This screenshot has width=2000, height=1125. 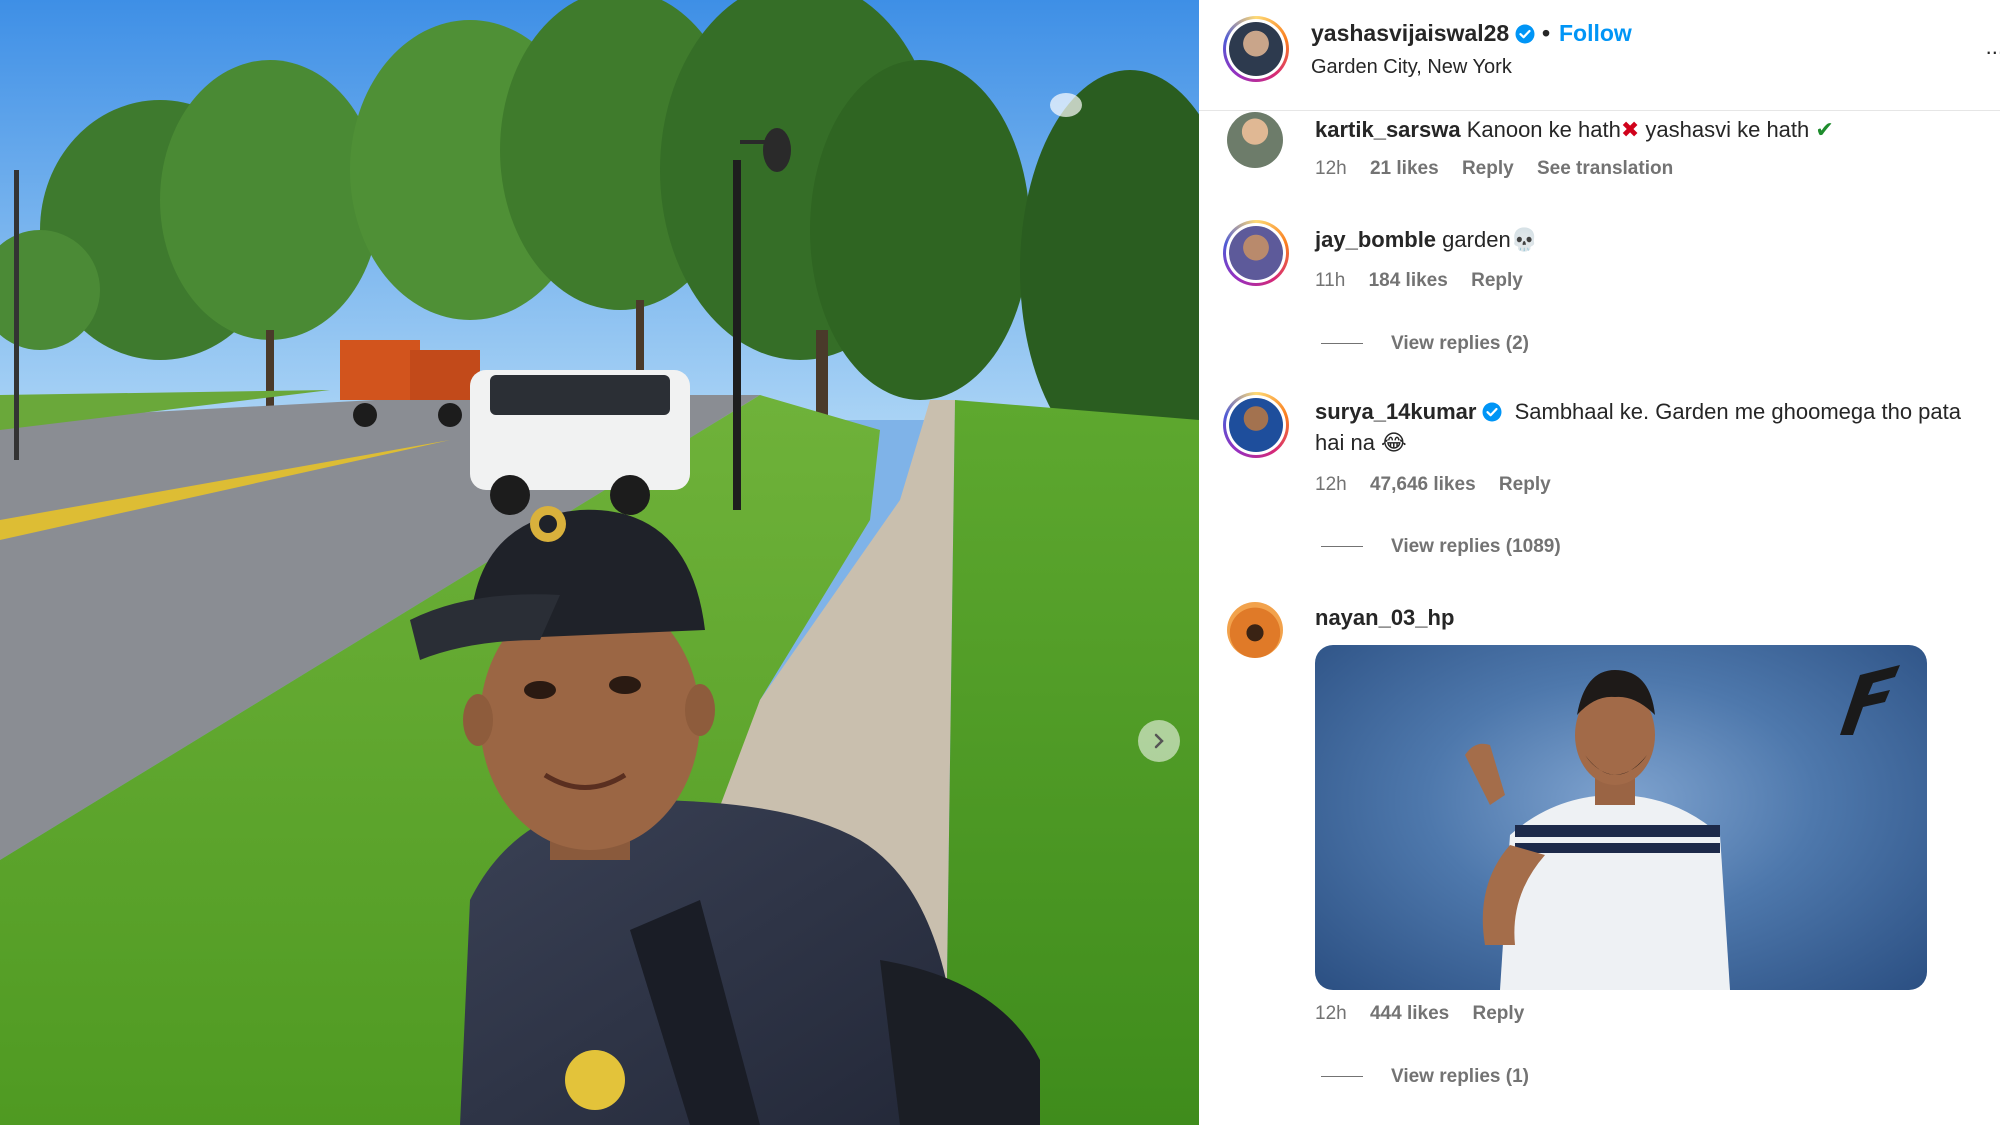 What do you see at coordinates (1824, 129) in the screenshot?
I see `green-check-icon: ✔` at bounding box center [1824, 129].